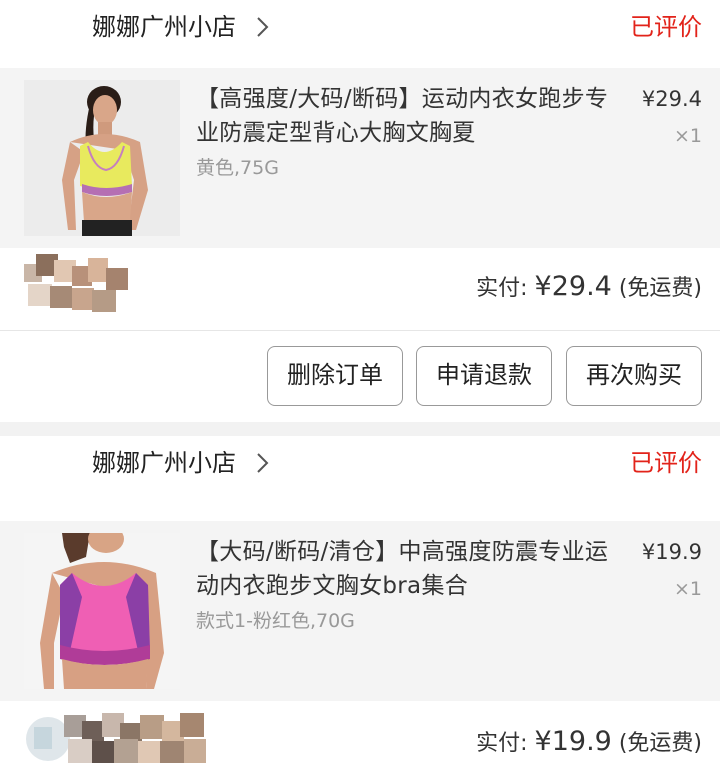 The height and width of the screenshot is (773, 720). I want to click on request-refund-button: 申请退款, so click(484, 376).